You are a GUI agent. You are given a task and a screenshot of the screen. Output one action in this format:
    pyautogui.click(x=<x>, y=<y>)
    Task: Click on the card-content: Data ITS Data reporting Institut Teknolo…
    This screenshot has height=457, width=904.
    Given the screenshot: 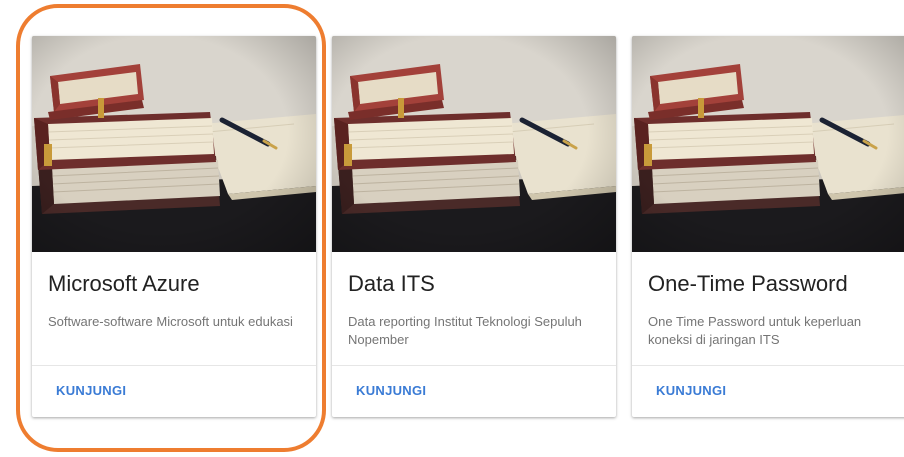 What is the action you would take?
    pyautogui.click(x=474, y=309)
    